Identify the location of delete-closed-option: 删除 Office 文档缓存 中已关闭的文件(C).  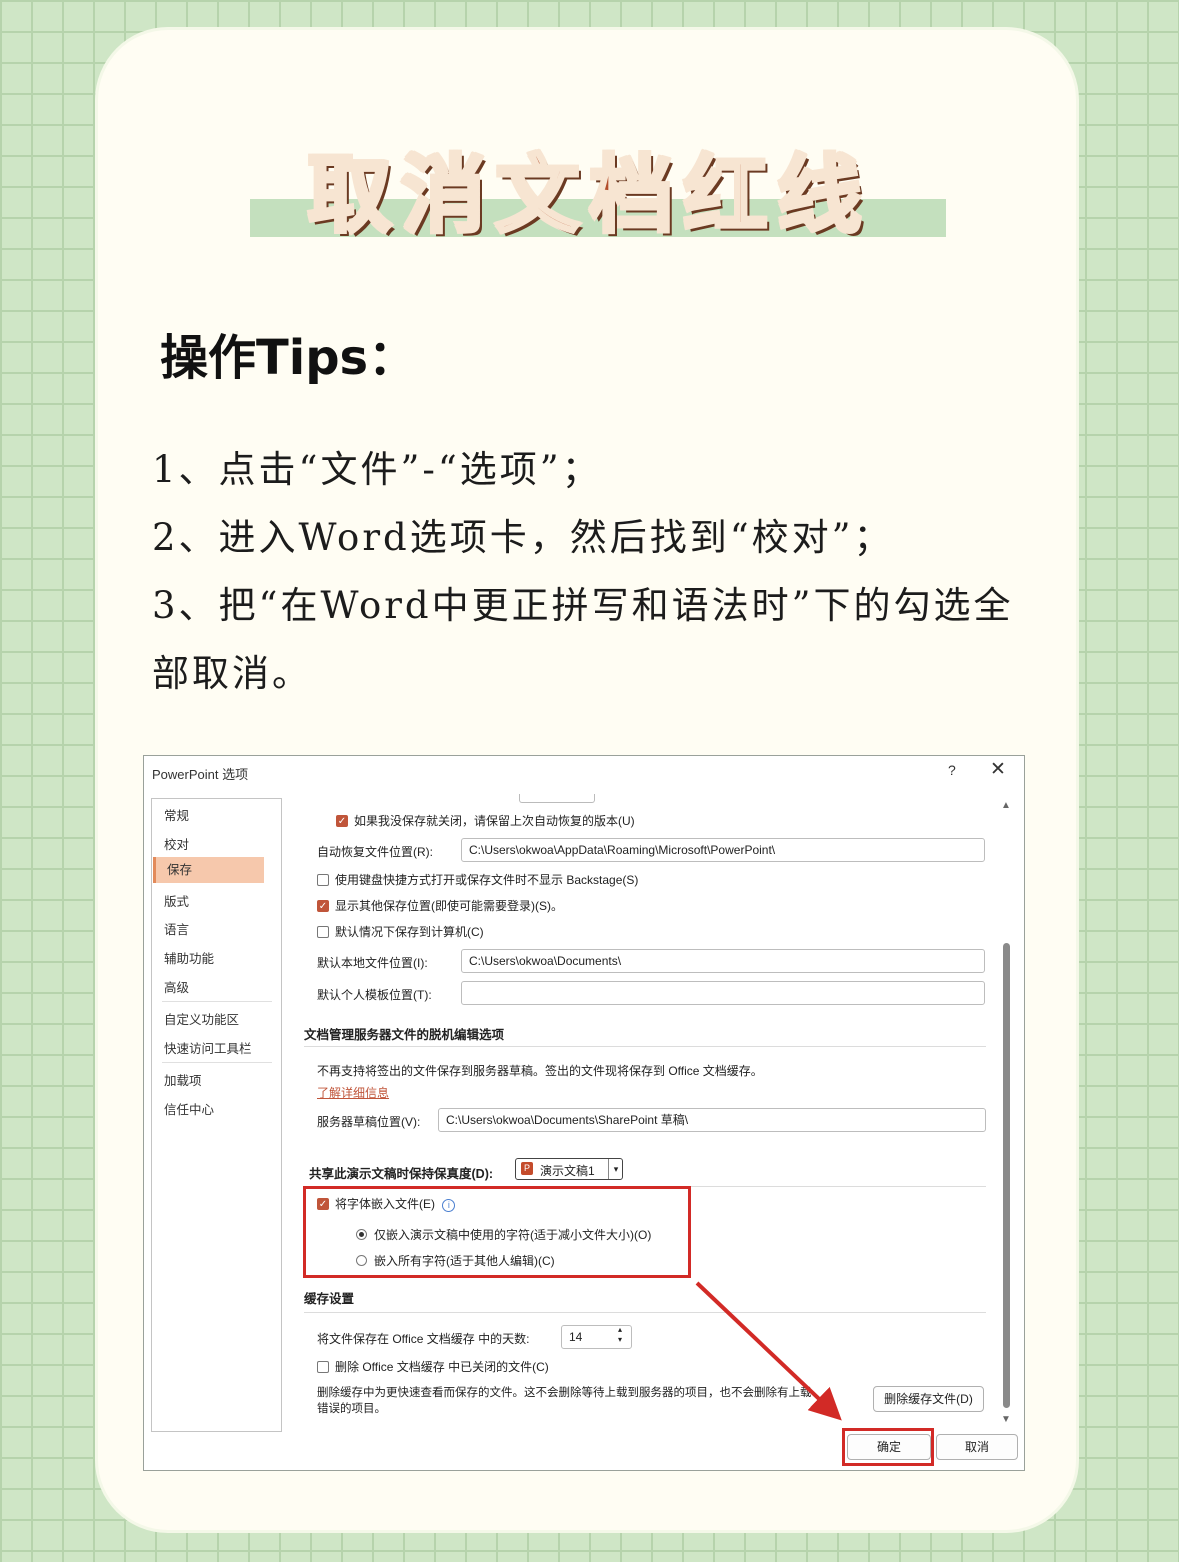
(433, 1366).